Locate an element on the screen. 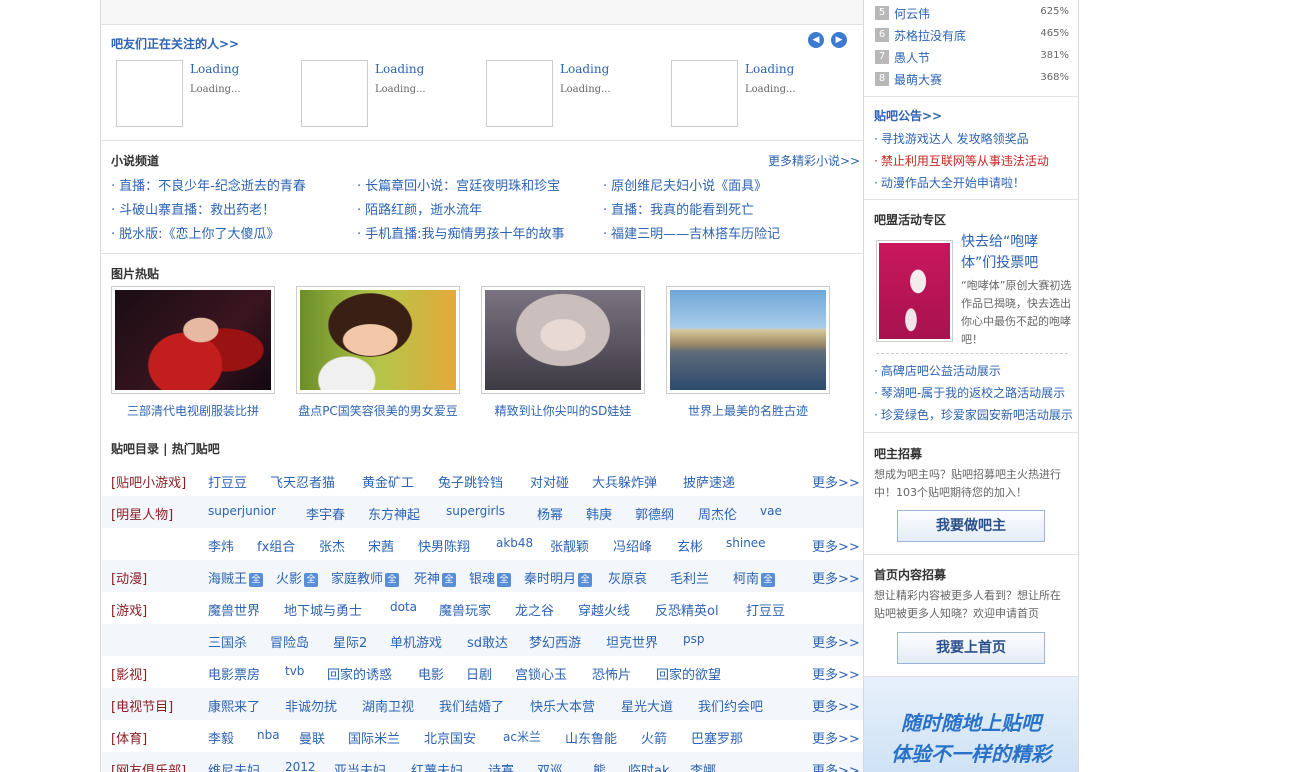  league-item: 琴湖吧-属于我的返校之路活动展示 is located at coordinates (973, 392).